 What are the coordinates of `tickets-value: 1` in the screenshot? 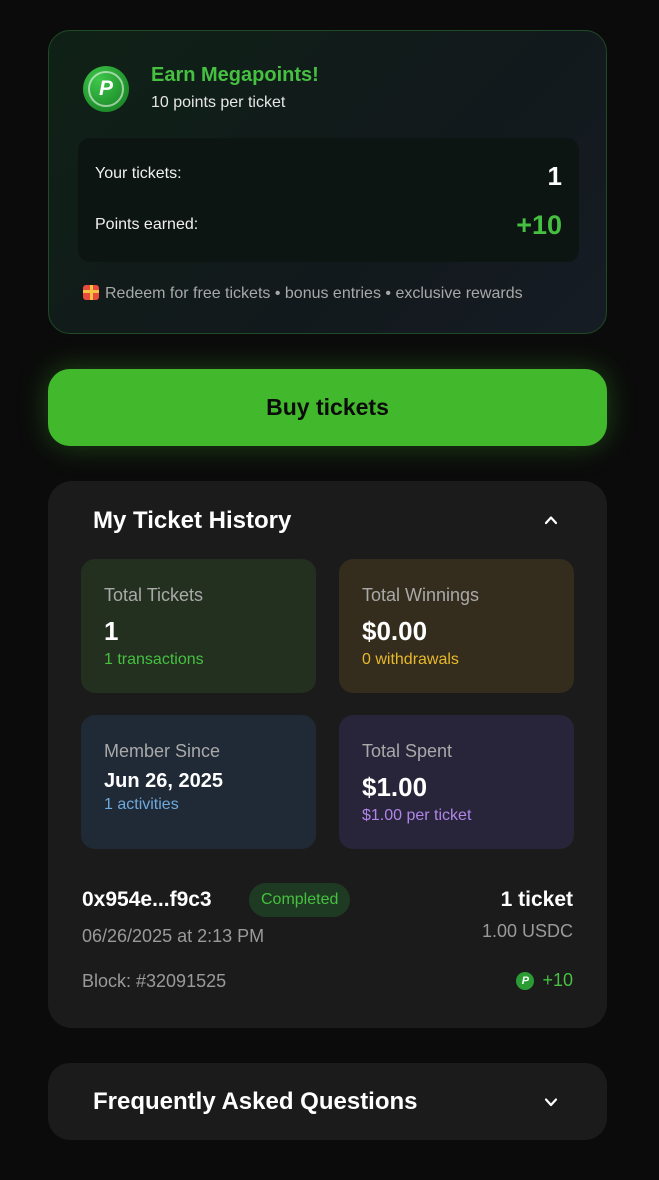 It's located at (554, 176).